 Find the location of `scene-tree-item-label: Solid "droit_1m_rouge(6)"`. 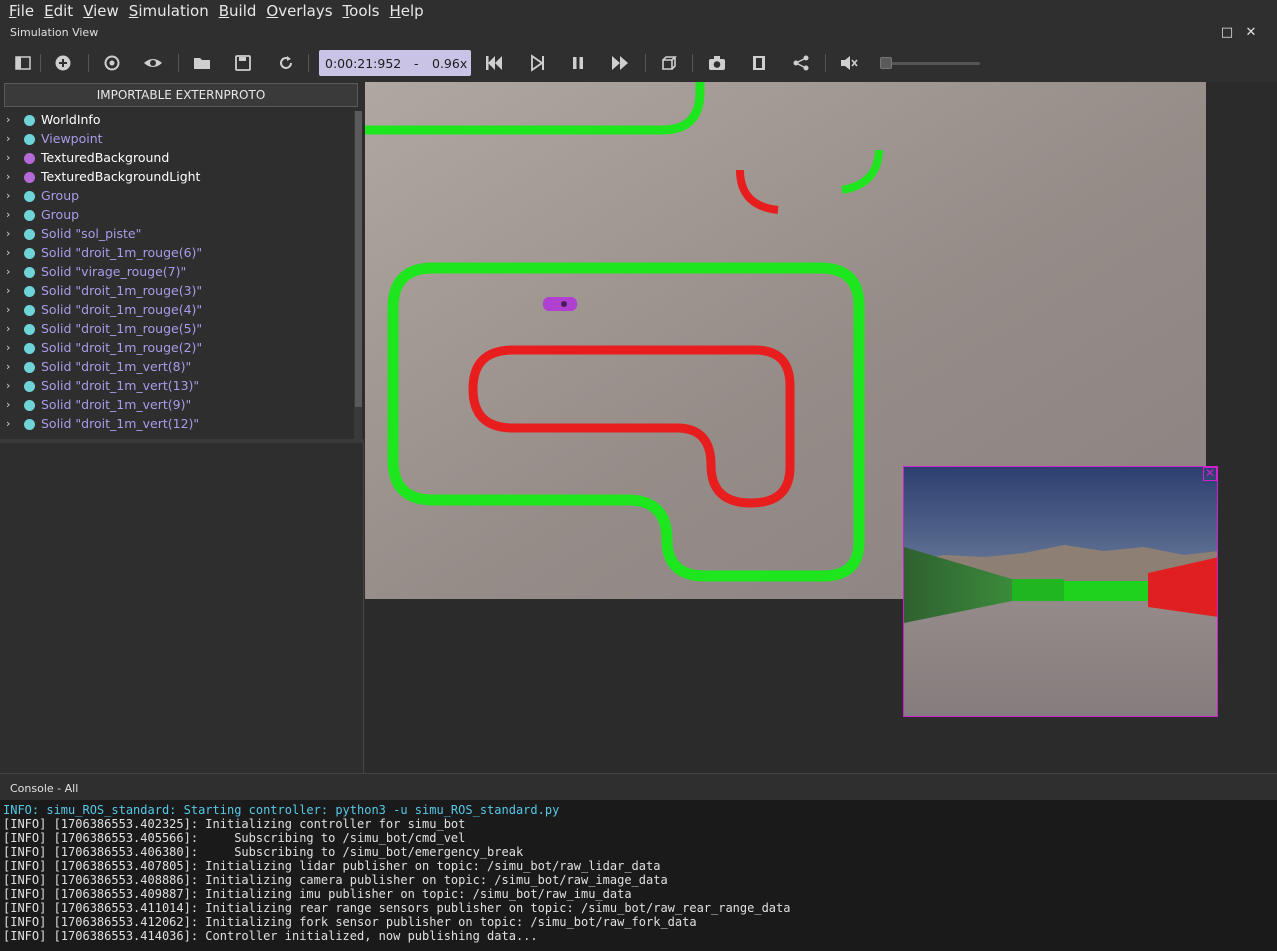

scene-tree-item-label: Solid "droit_1m_rouge(6)" is located at coordinates (122, 252).